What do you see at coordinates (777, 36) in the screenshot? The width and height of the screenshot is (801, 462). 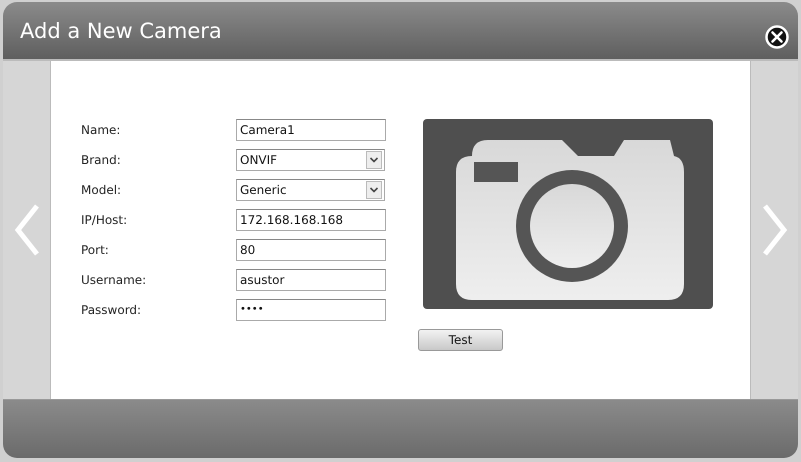 I see `close-icon` at bounding box center [777, 36].